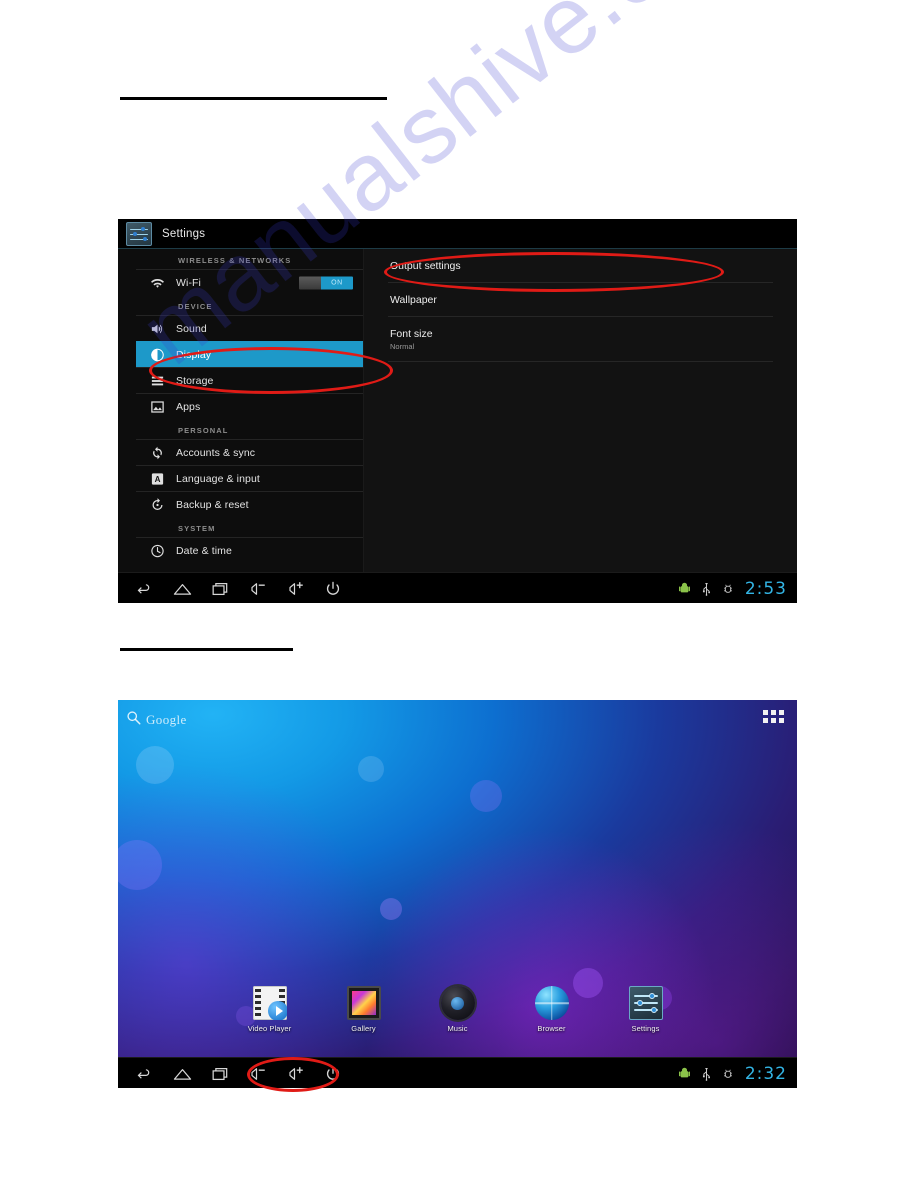 This screenshot has width=918, height=1188. Describe the element at coordinates (411, 334) in the screenshot. I see `content-item-title: Font size` at that location.